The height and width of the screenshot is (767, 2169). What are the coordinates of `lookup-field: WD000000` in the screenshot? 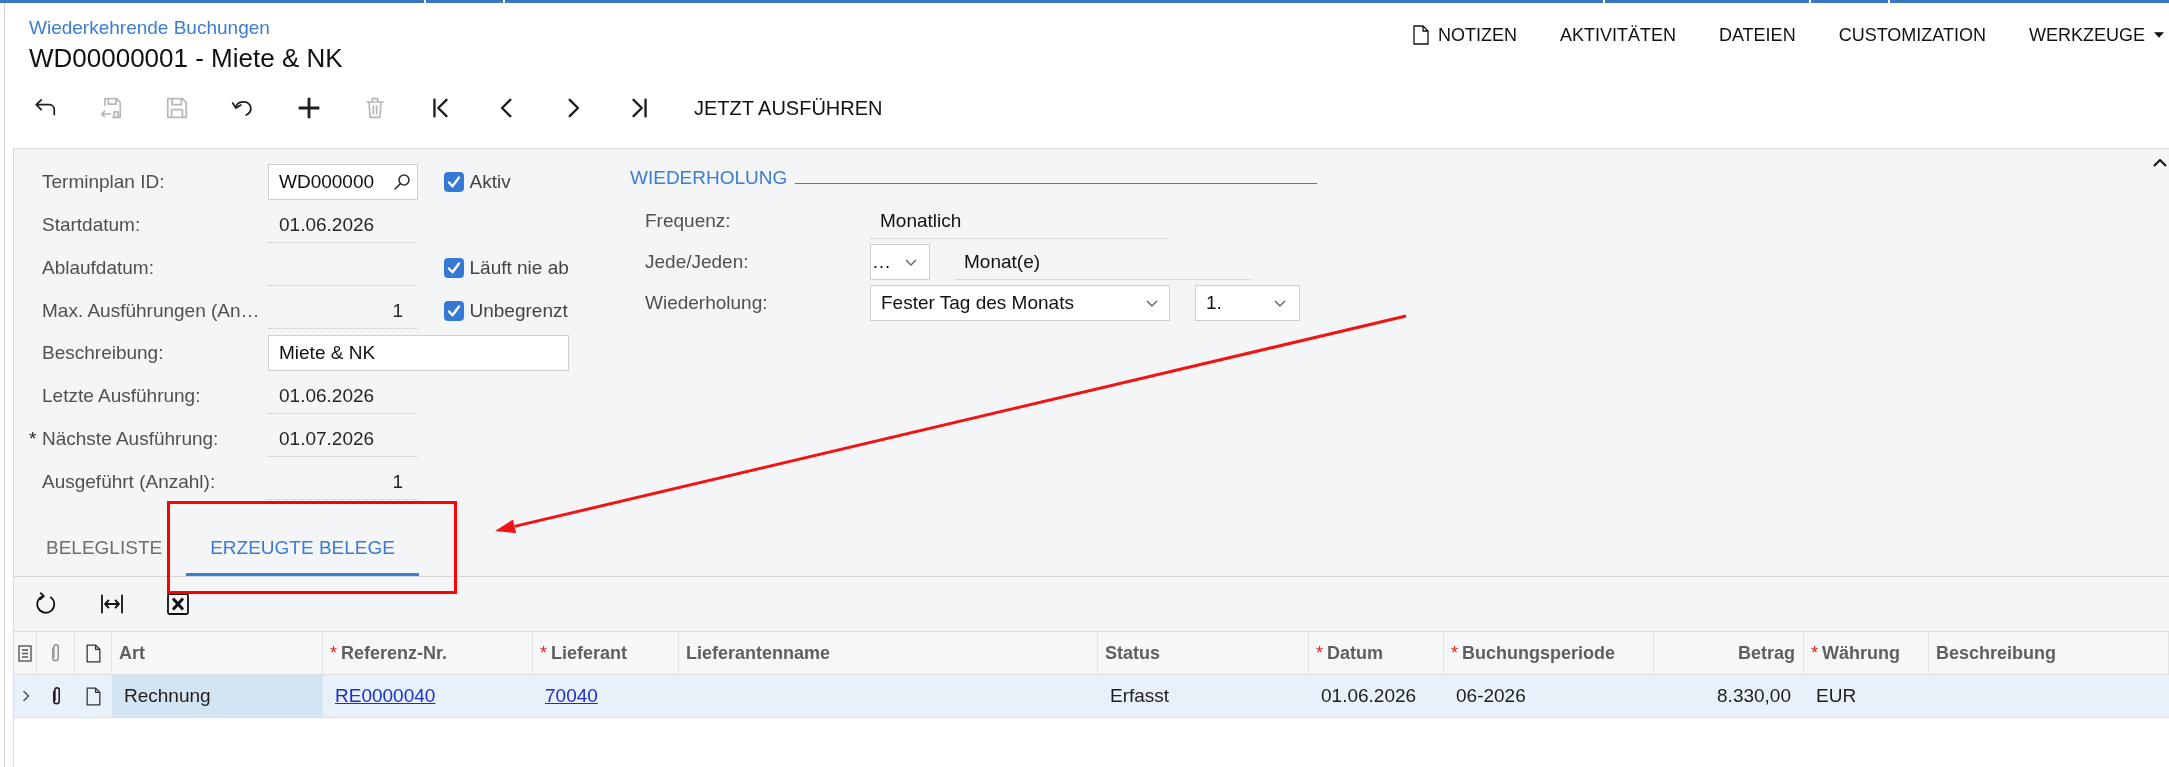 It's located at (343, 182).